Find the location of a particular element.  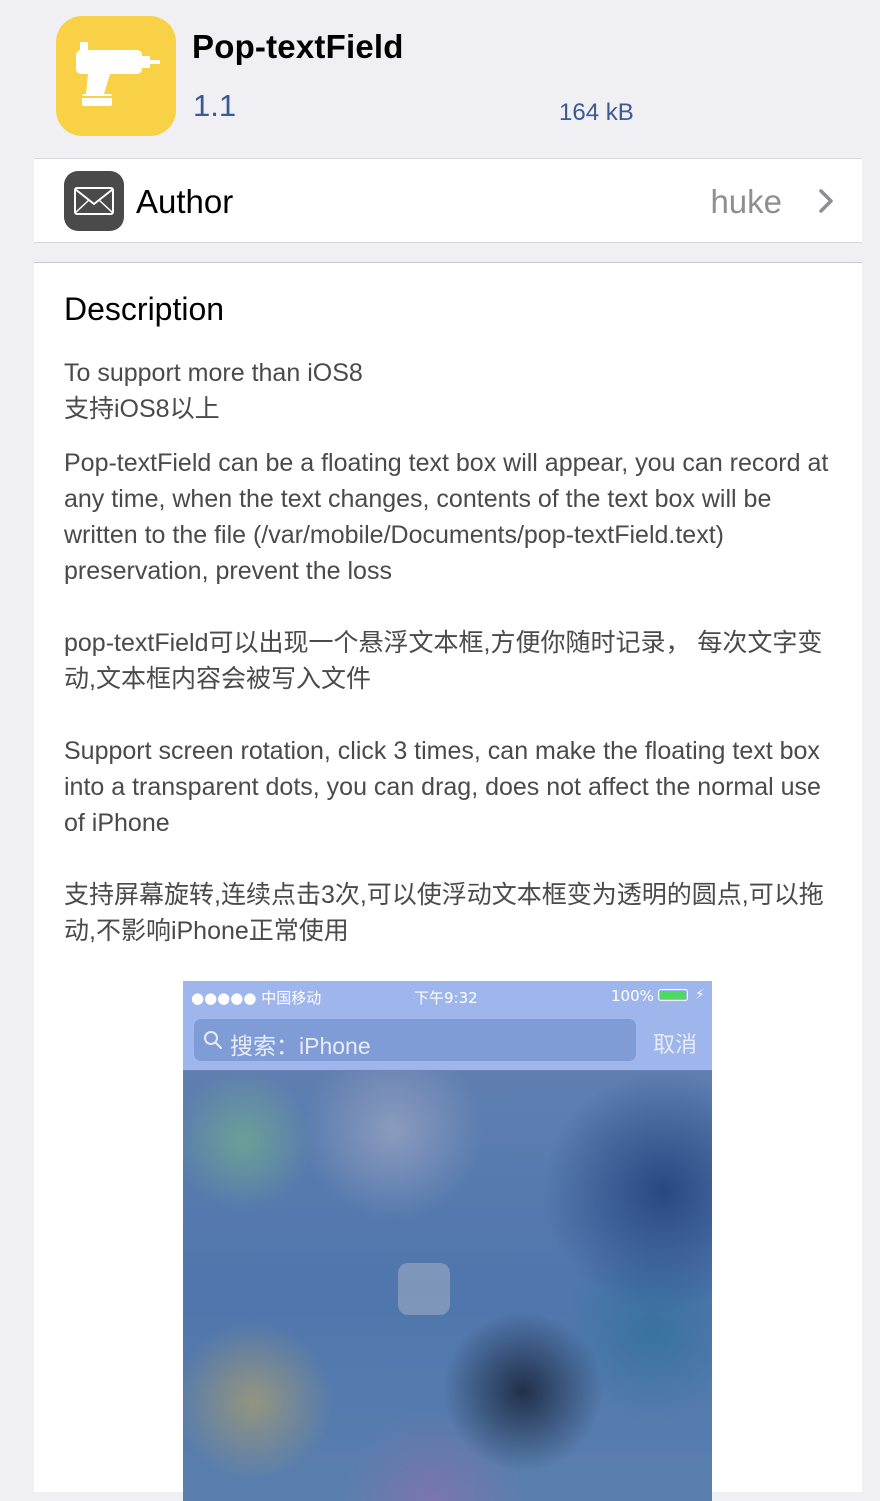

author-label: Author is located at coordinates (185, 201).